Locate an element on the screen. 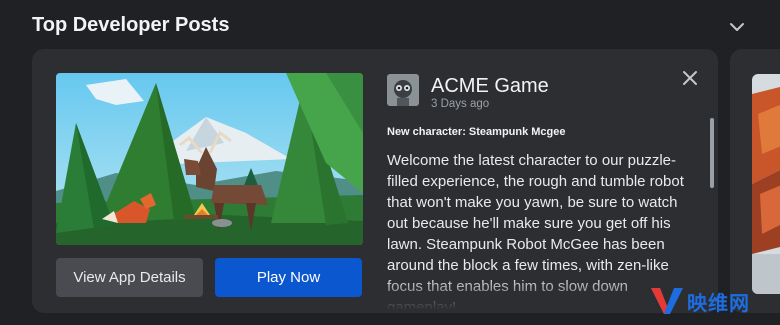  view-app-details-button: View App Details is located at coordinates (129, 277).